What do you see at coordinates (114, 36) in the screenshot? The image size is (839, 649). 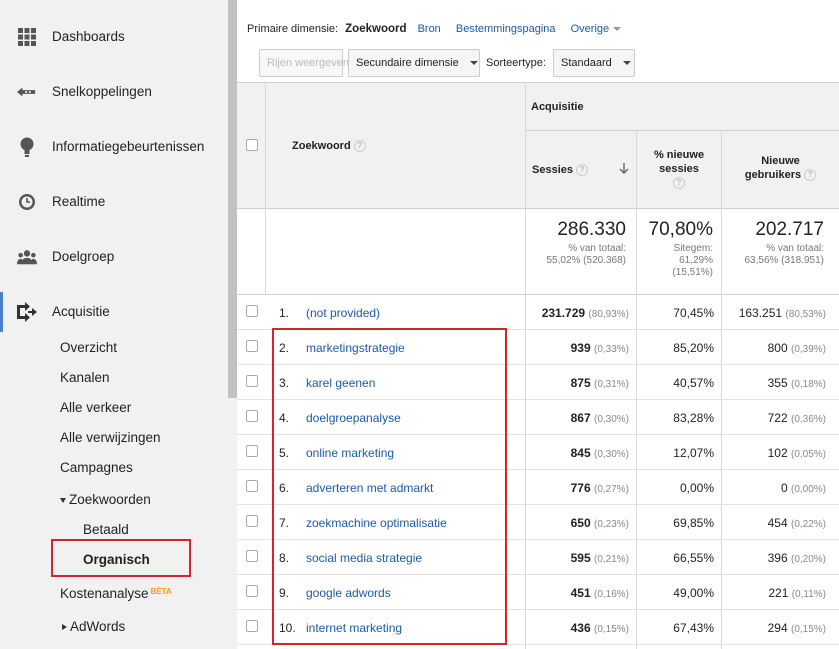 I see `nav-dashboards: Dashboards` at bounding box center [114, 36].